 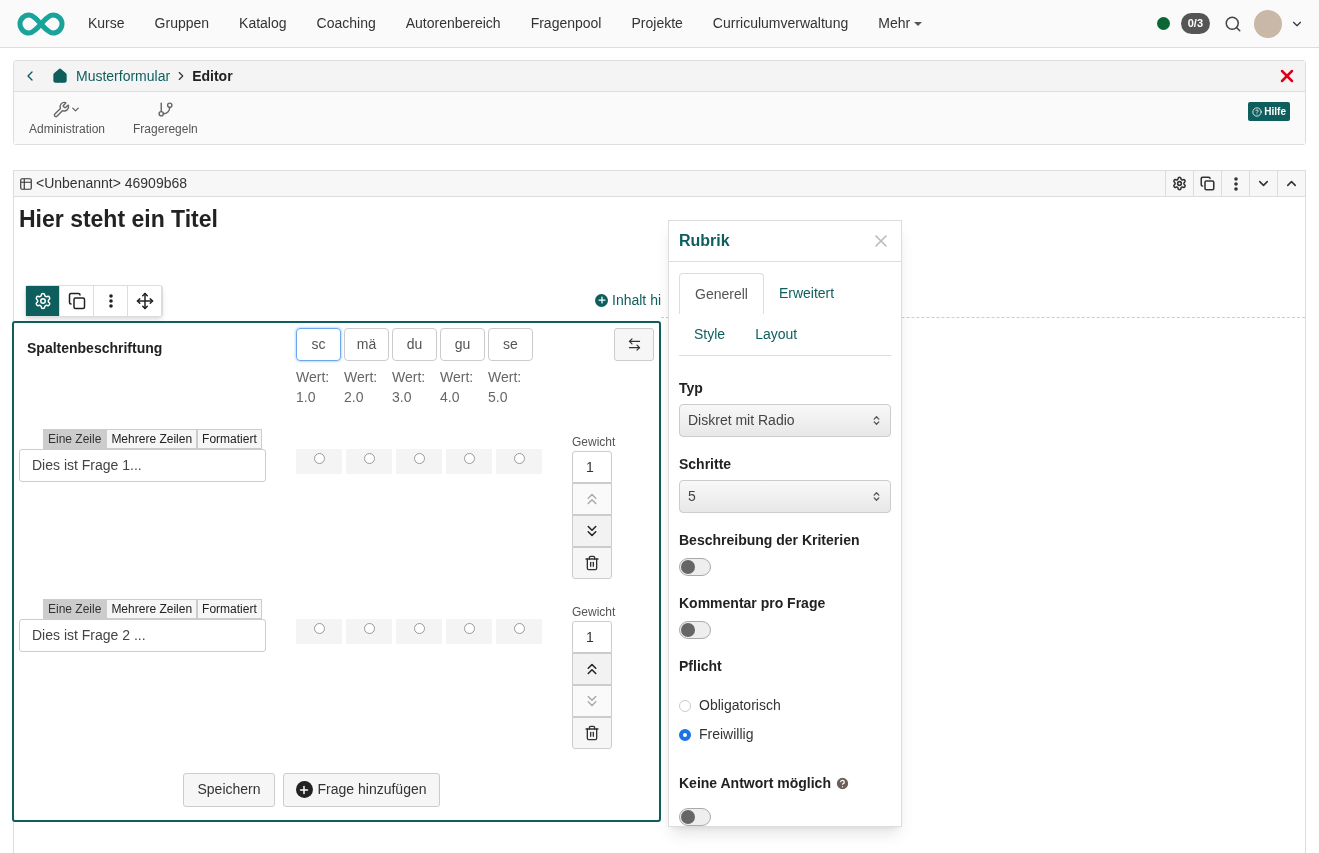 I want to click on radio-label: Obligatorisch, so click(x=740, y=705).